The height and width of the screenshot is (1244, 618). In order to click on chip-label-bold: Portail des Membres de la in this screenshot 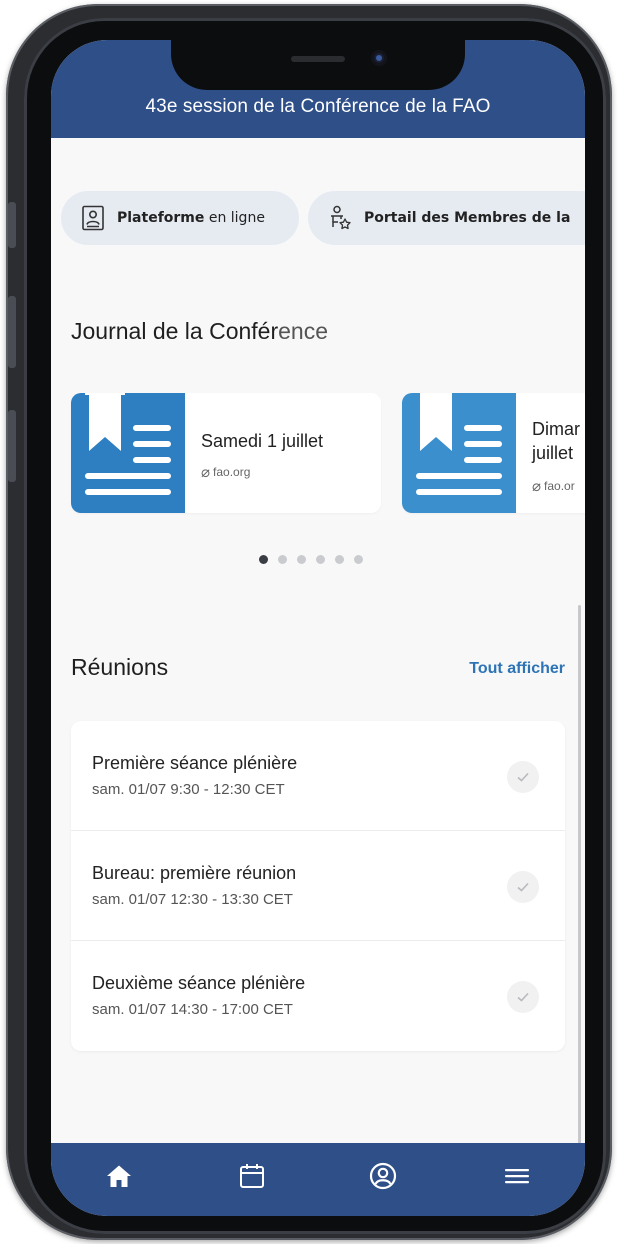, I will do `click(467, 218)`.